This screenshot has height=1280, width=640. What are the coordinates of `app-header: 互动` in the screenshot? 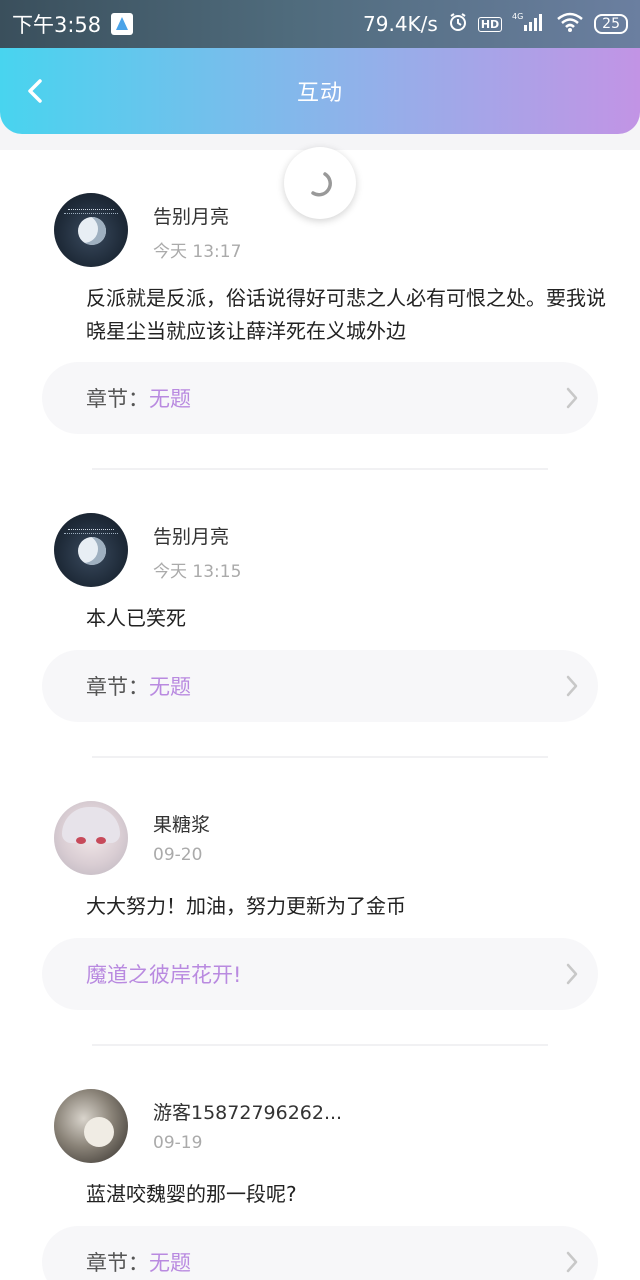 It's located at (320, 91).